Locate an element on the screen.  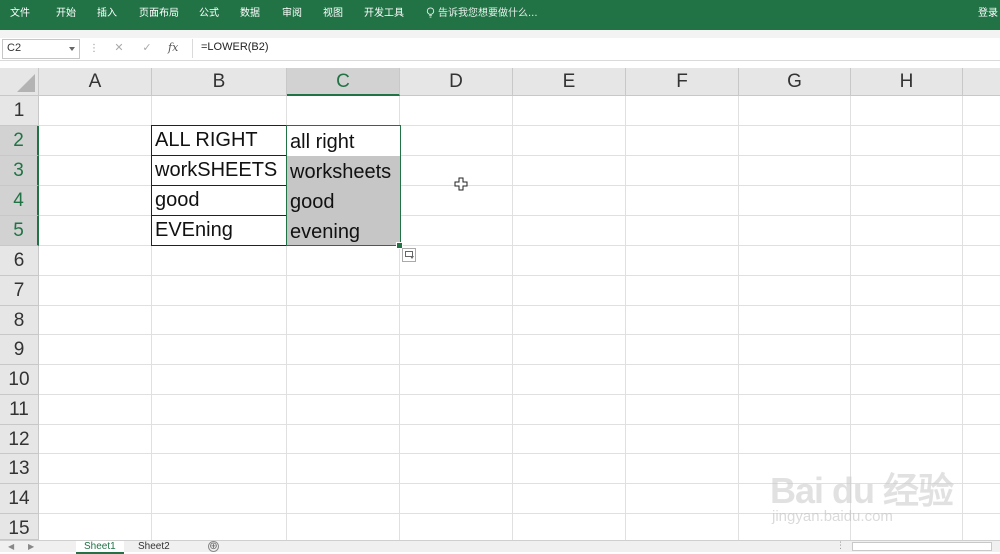
select-all-button is located at coordinates (19, 82).